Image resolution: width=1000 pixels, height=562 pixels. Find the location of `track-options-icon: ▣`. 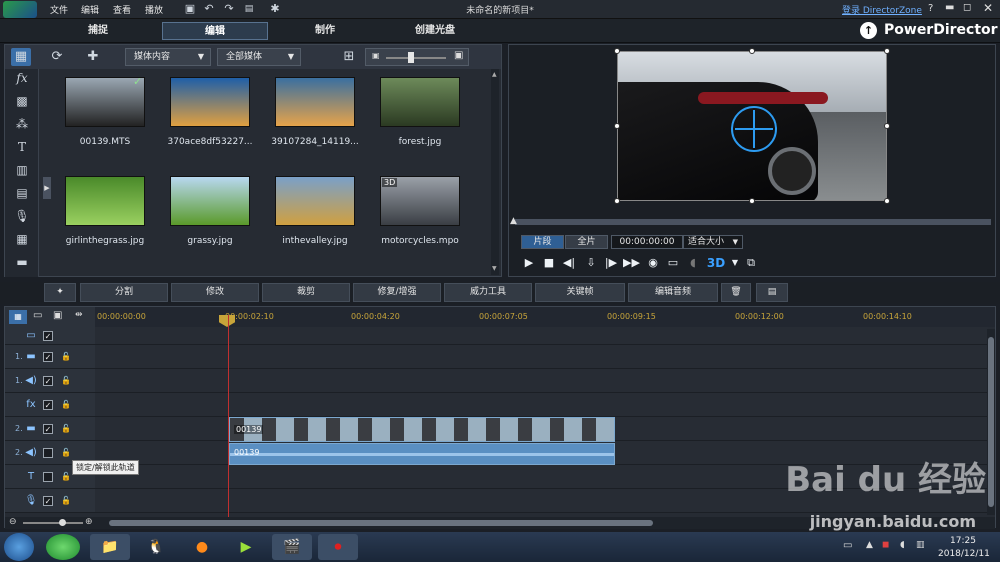

track-options-icon: ▣ is located at coordinates (57, 315).